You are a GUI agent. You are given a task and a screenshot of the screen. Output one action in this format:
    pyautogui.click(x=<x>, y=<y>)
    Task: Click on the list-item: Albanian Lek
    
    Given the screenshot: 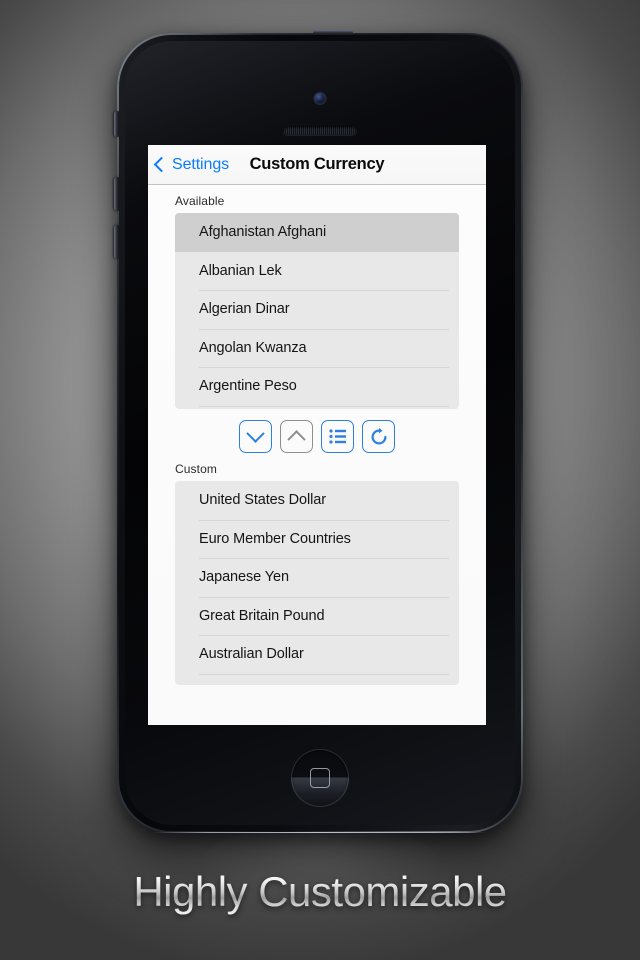 What is the action you would take?
    pyautogui.click(x=317, y=271)
    